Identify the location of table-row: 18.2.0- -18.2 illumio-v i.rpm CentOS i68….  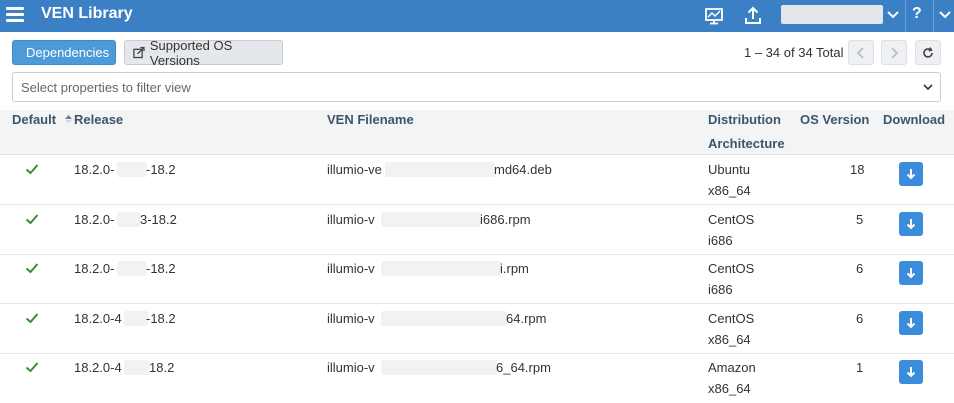
(477, 279).